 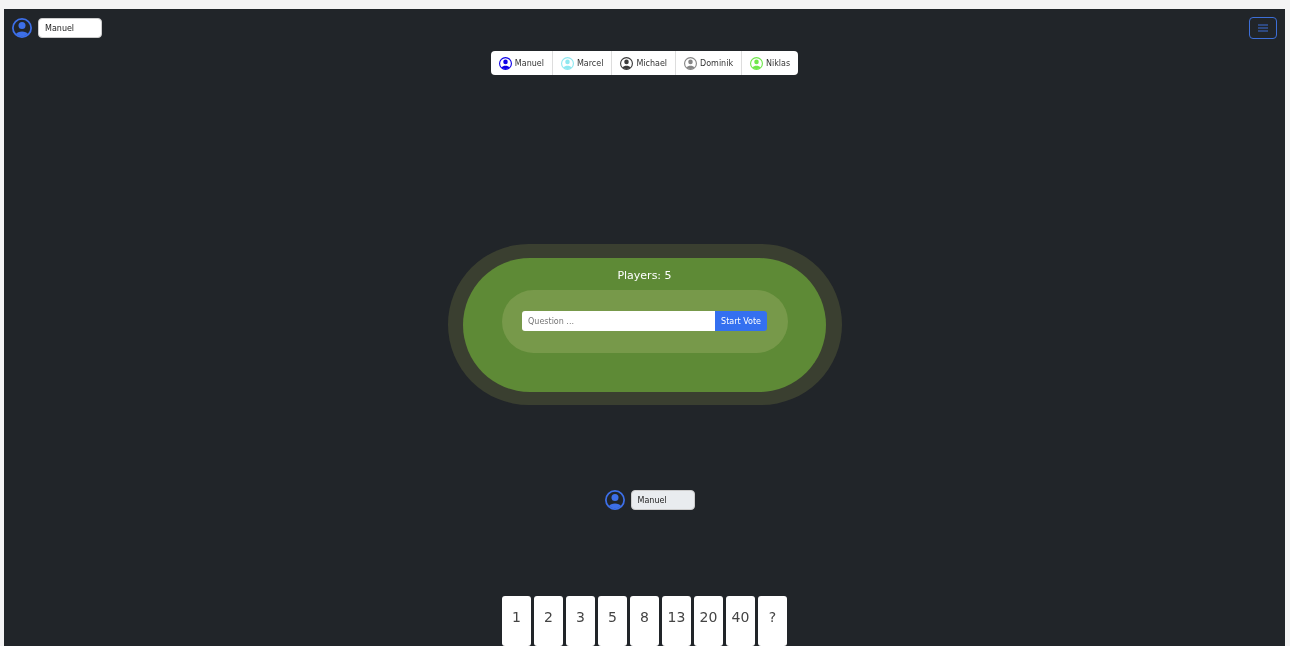 What do you see at coordinates (778, 63) in the screenshot?
I see `player-name: Niklas` at bounding box center [778, 63].